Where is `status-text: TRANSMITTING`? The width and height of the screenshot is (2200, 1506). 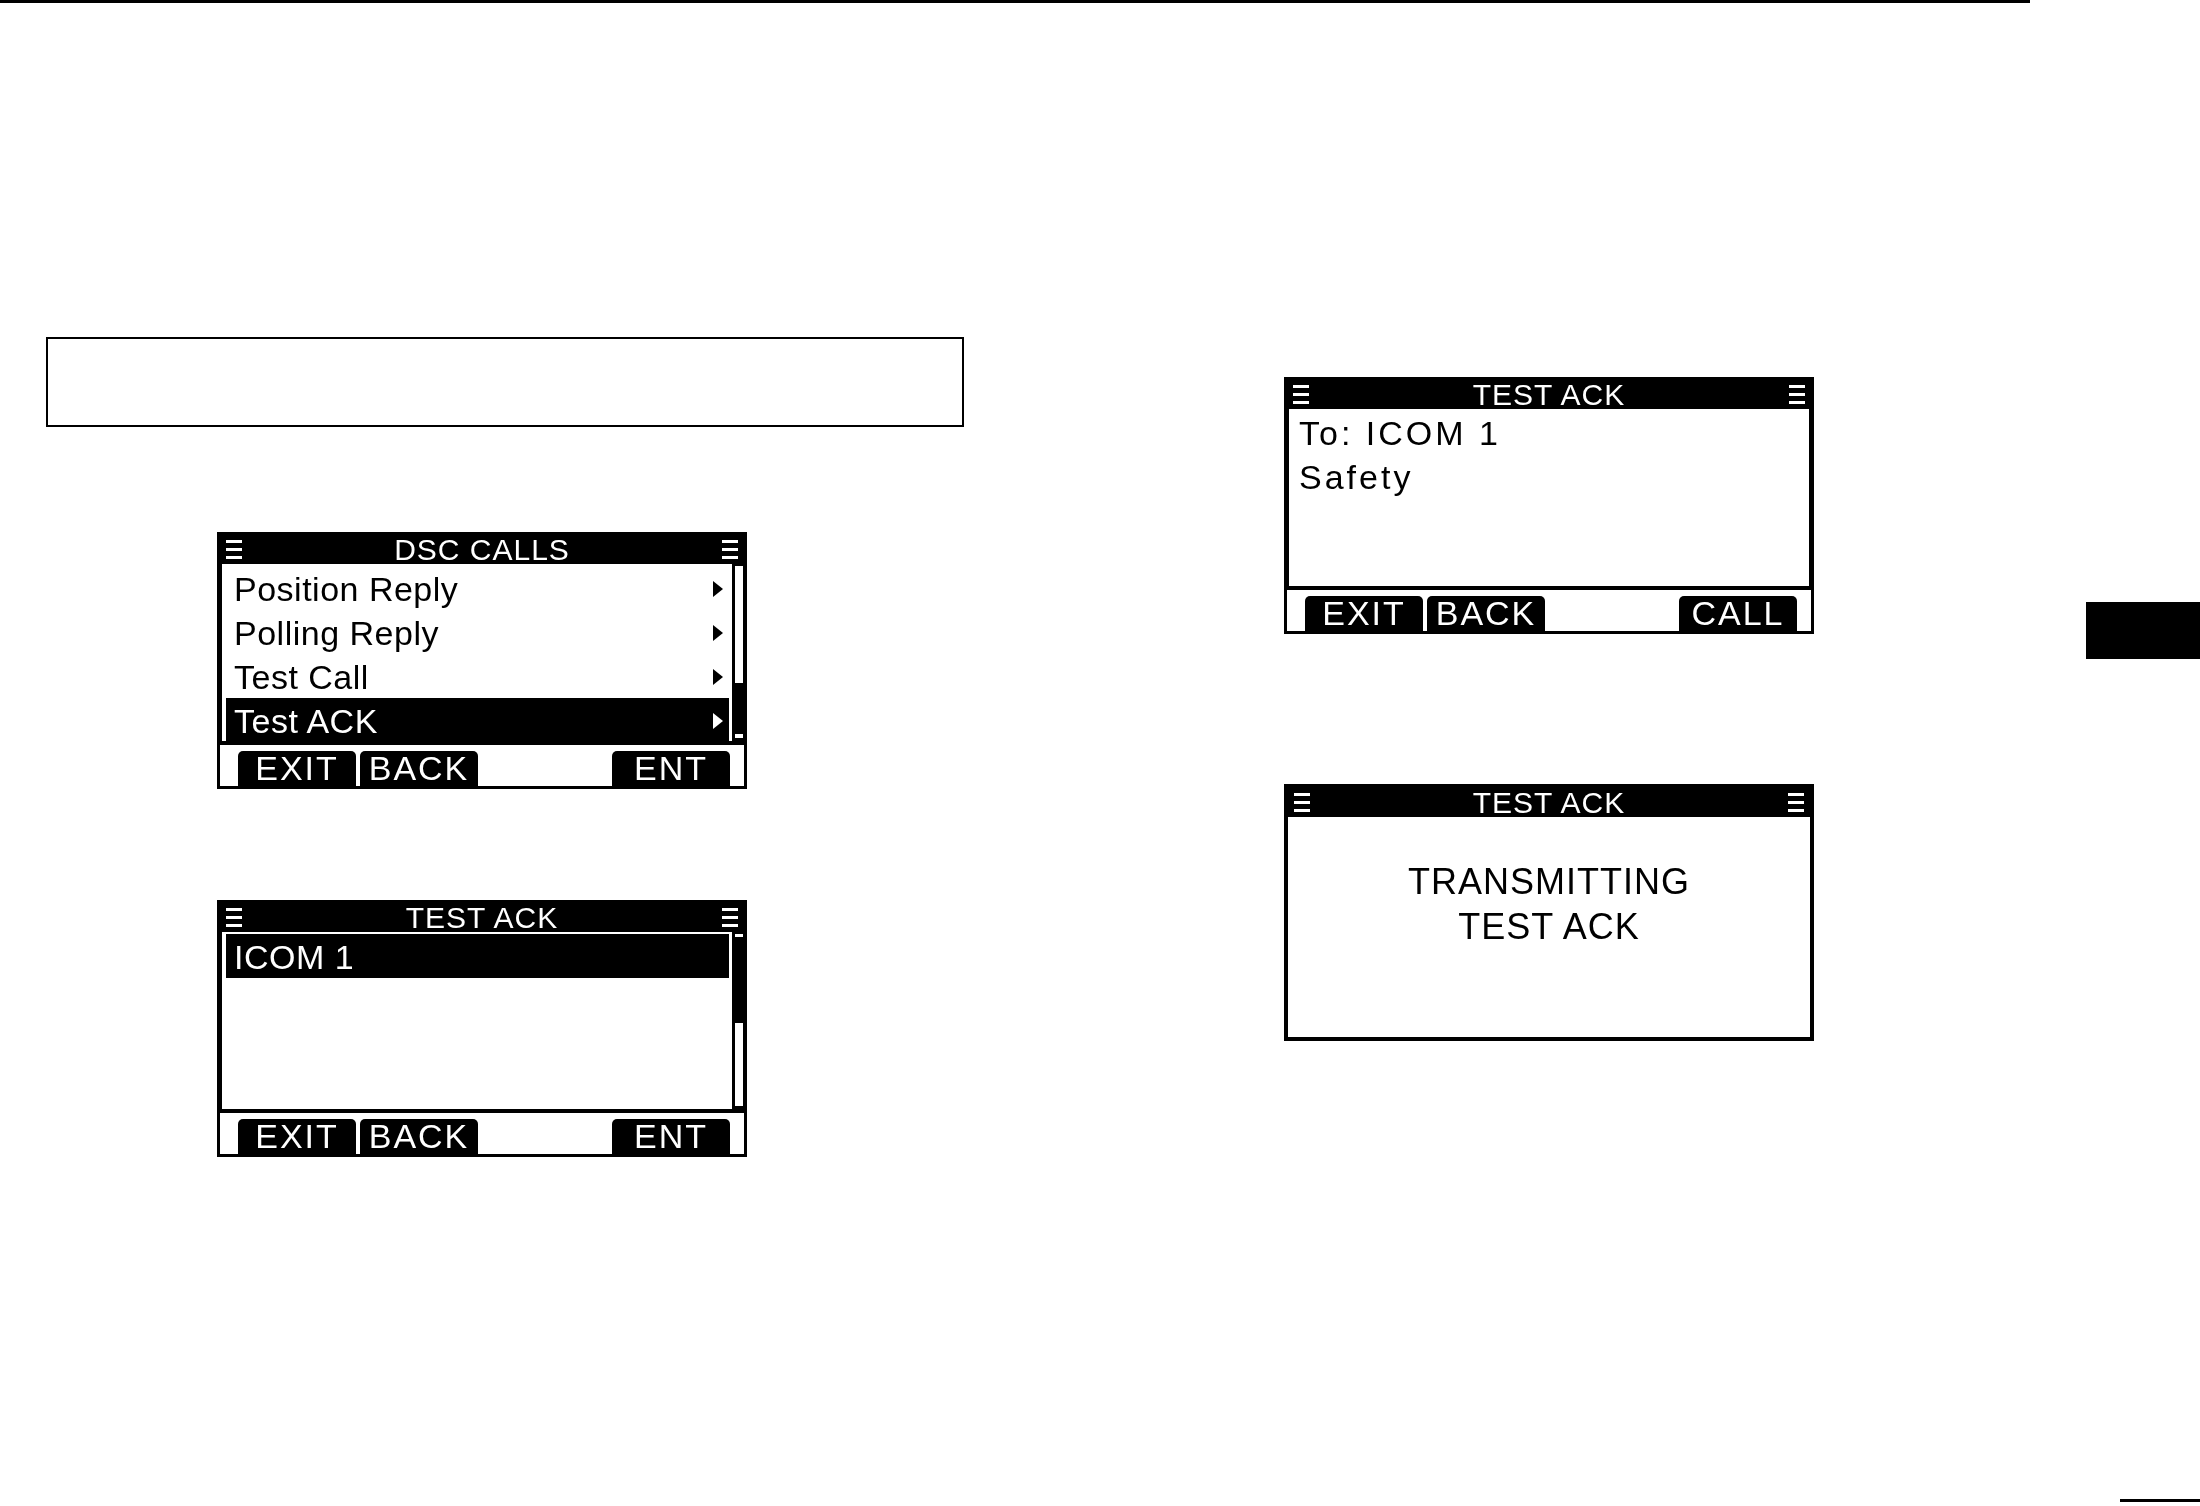 status-text: TRANSMITTING is located at coordinates (1549, 882).